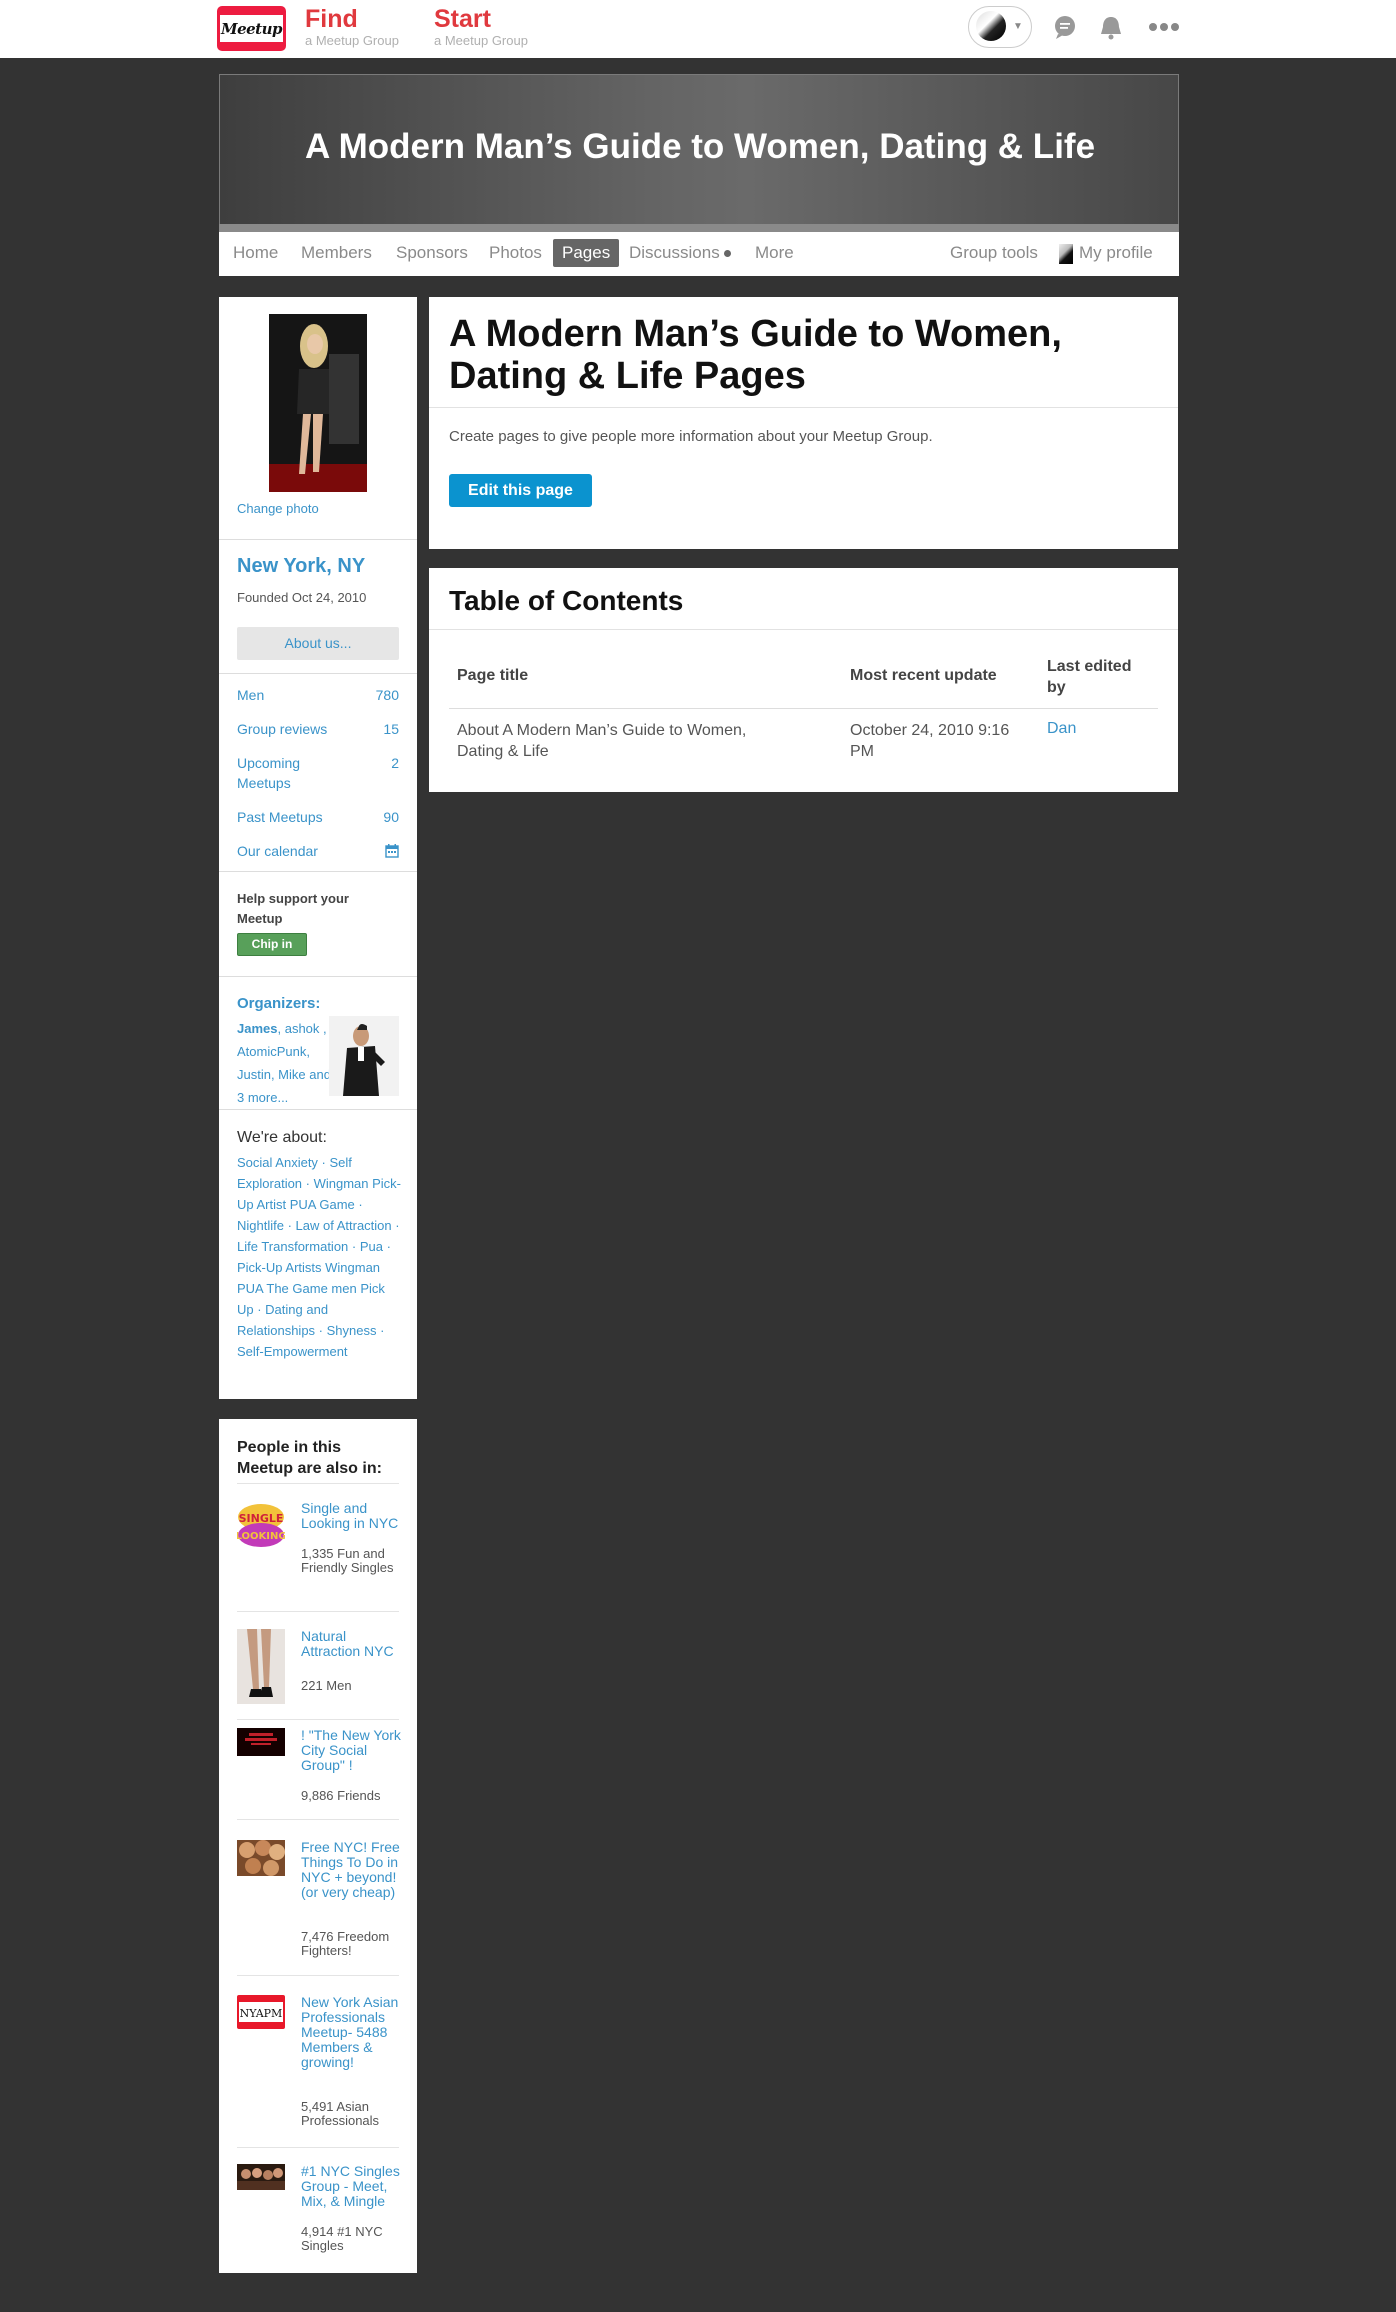 Image resolution: width=1396 pixels, height=2312 pixels. Describe the element at coordinates (261, 1536) in the screenshot. I see `svg-text: LOOKING` at that location.